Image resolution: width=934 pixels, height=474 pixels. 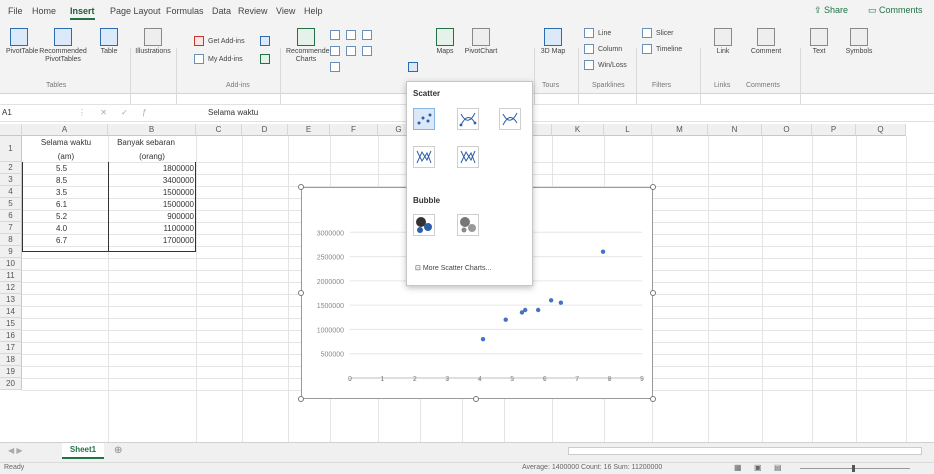 What do you see at coordinates (468, 157) in the screenshot?
I see `scatter-straight-option` at bounding box center [468, 157].